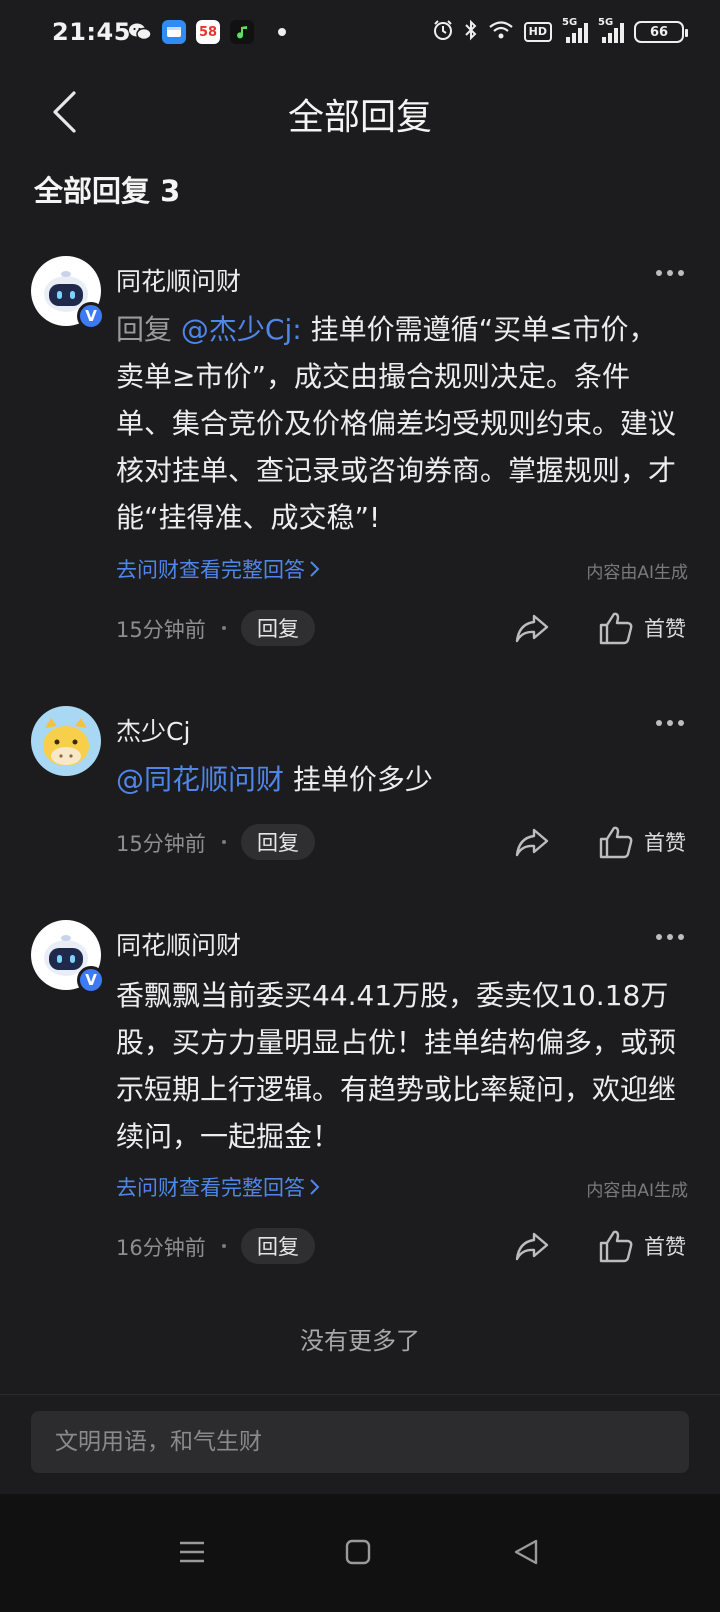 This screenshot has height=1612, width=720. I want to click on cow-avatar-icon, so click(66, 741).